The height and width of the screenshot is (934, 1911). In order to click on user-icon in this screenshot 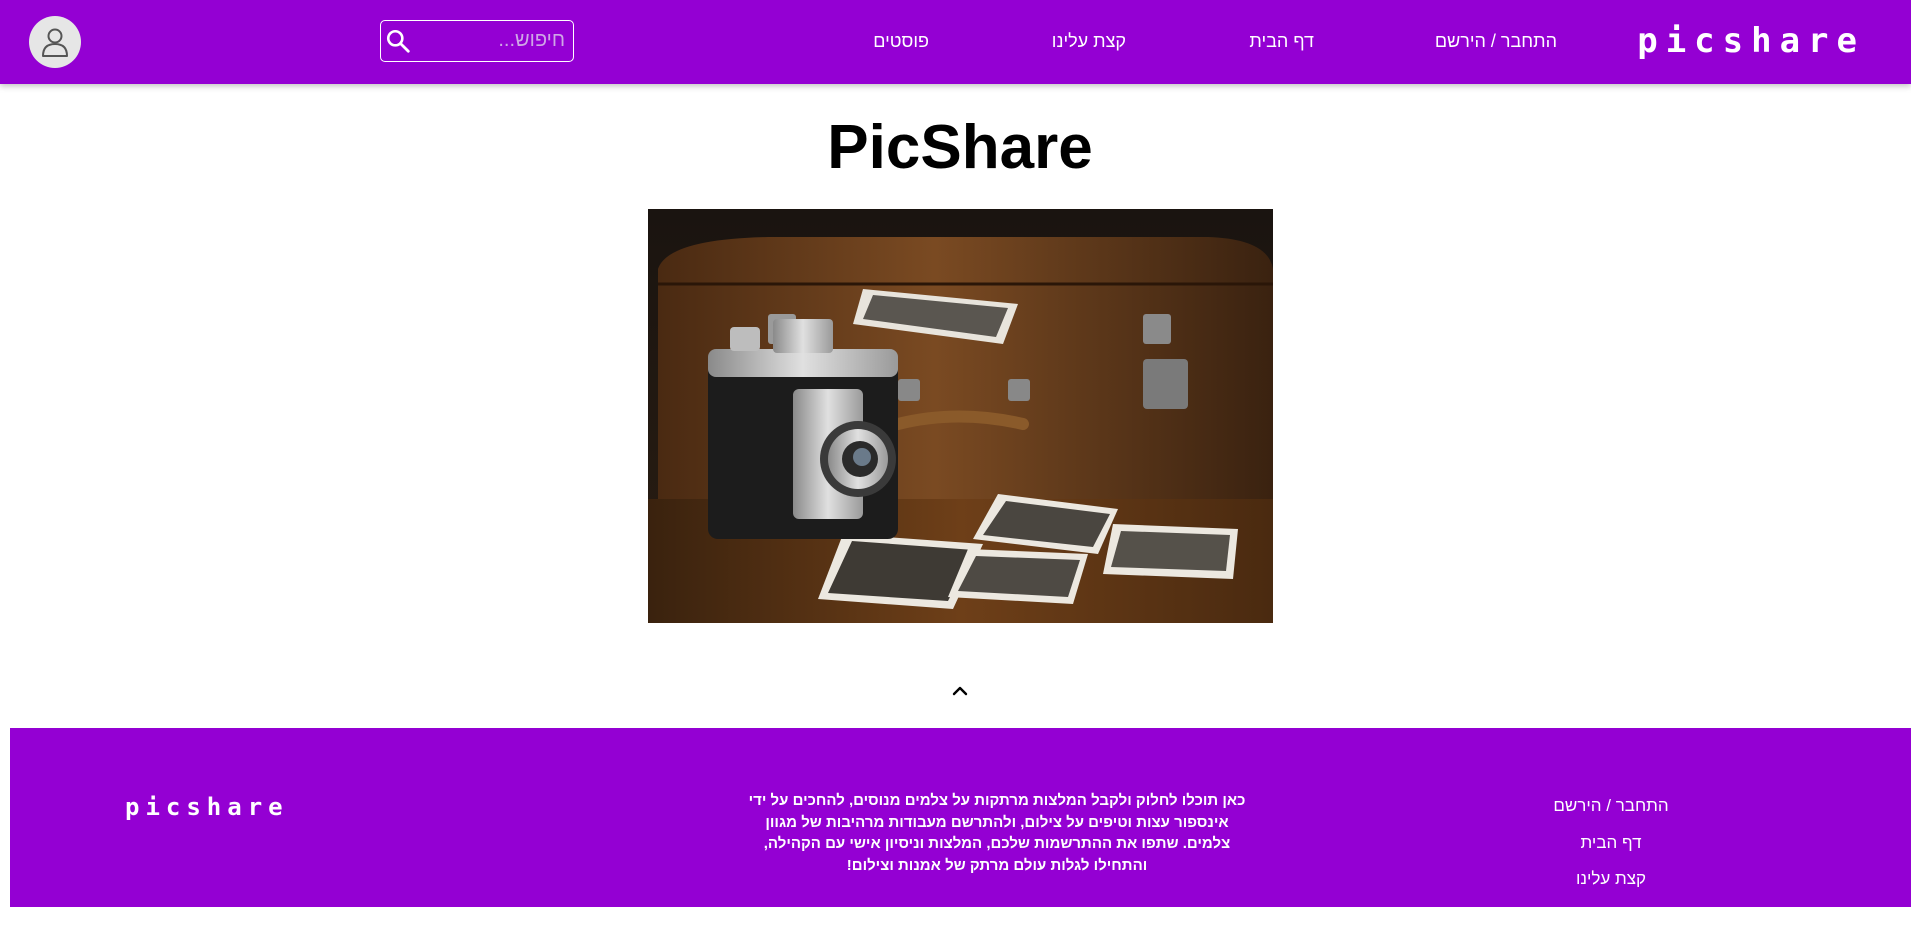, I will do `click(55, 42)`.